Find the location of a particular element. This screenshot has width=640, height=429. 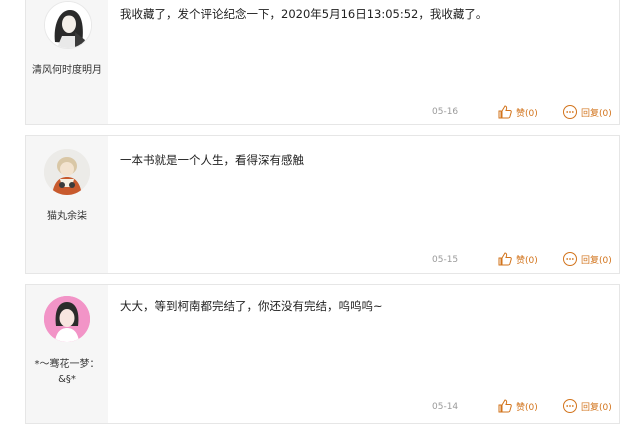

comment-username-continued: &§* is located at coordinates (67, 379).